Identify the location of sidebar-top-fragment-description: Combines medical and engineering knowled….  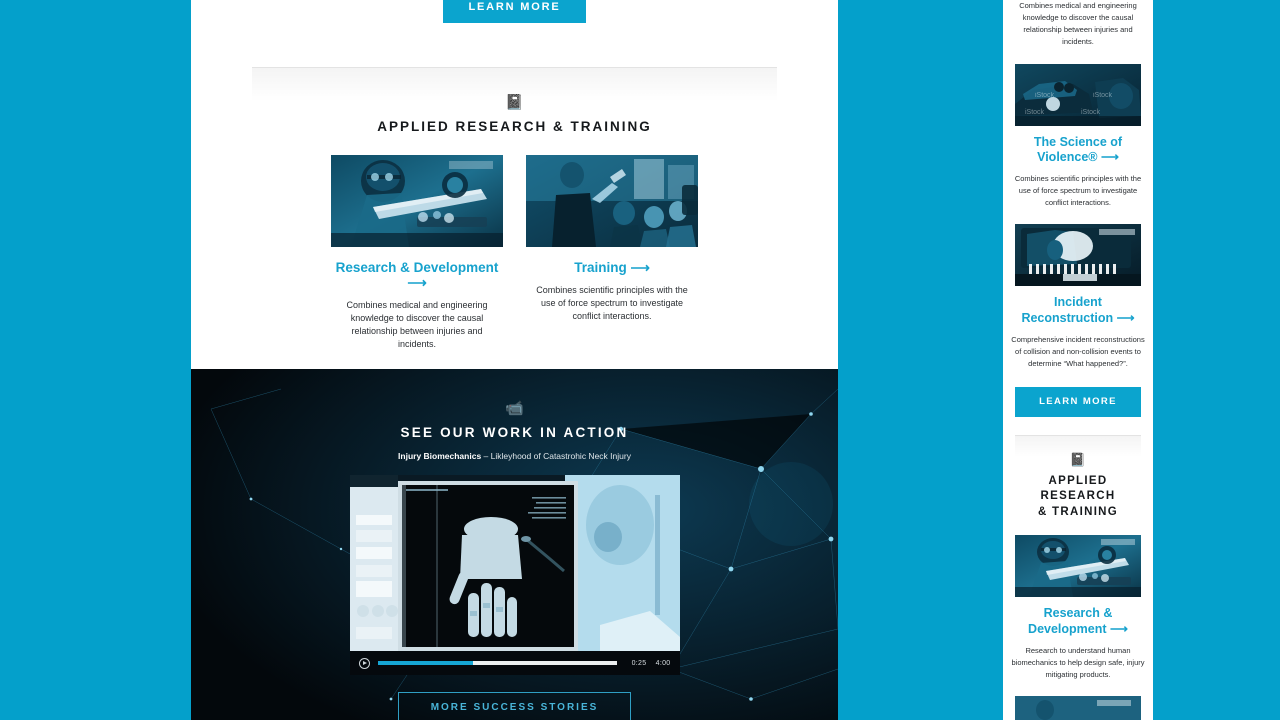
(1078, 24).